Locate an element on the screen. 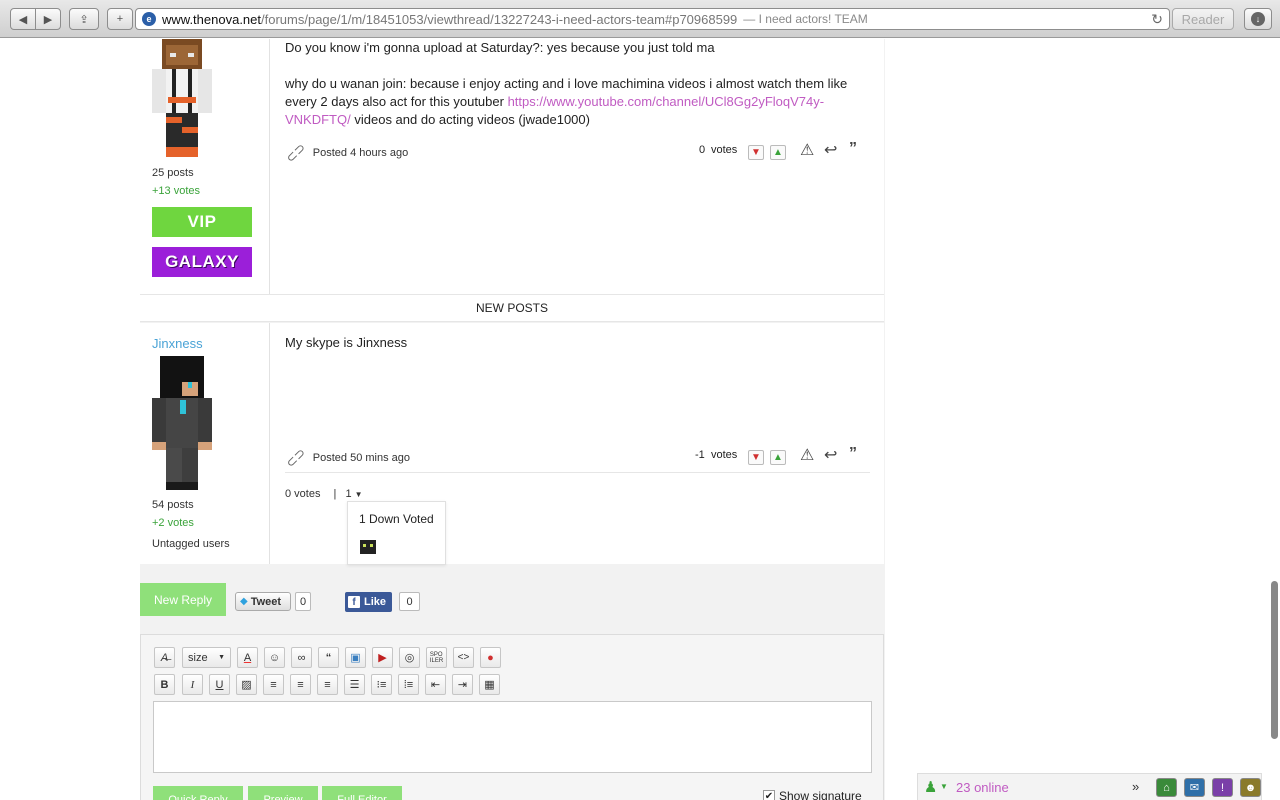 The width and height of the screenshot is (1280, 800). galaxy-badge: GALAXY is located at coordinates (202, 262).